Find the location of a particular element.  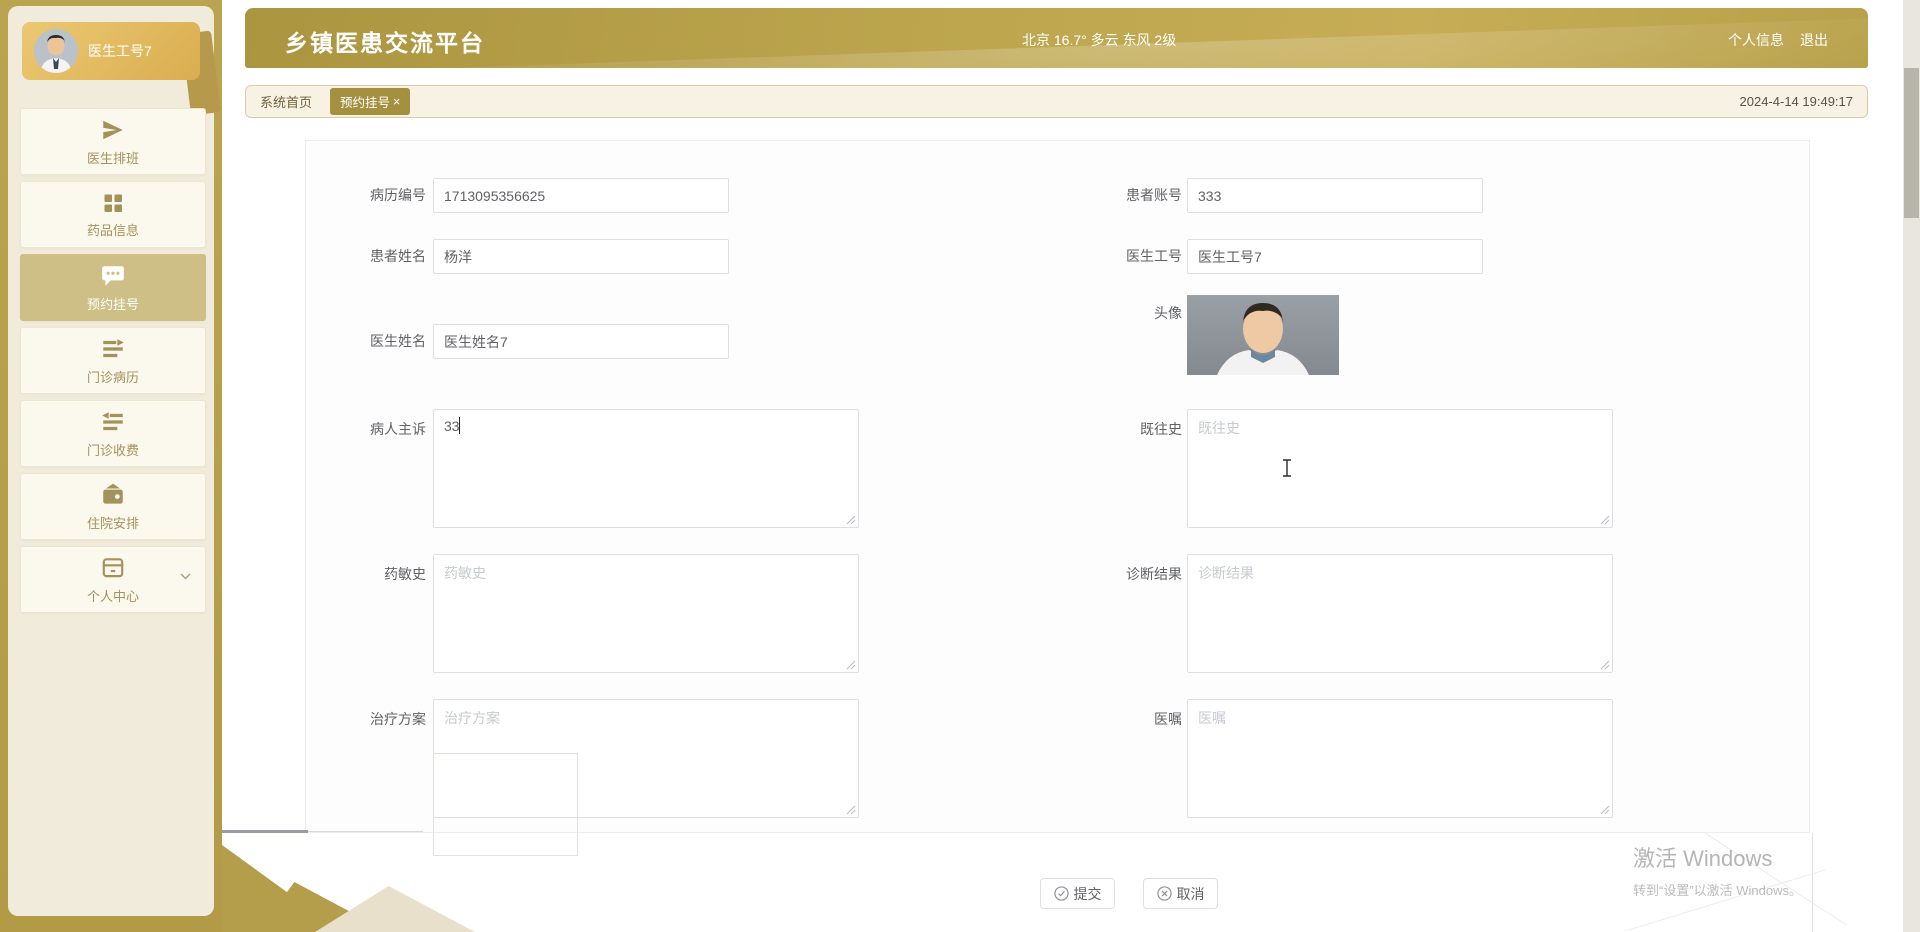

patient-account-input is located at coordinates (1335, 195).